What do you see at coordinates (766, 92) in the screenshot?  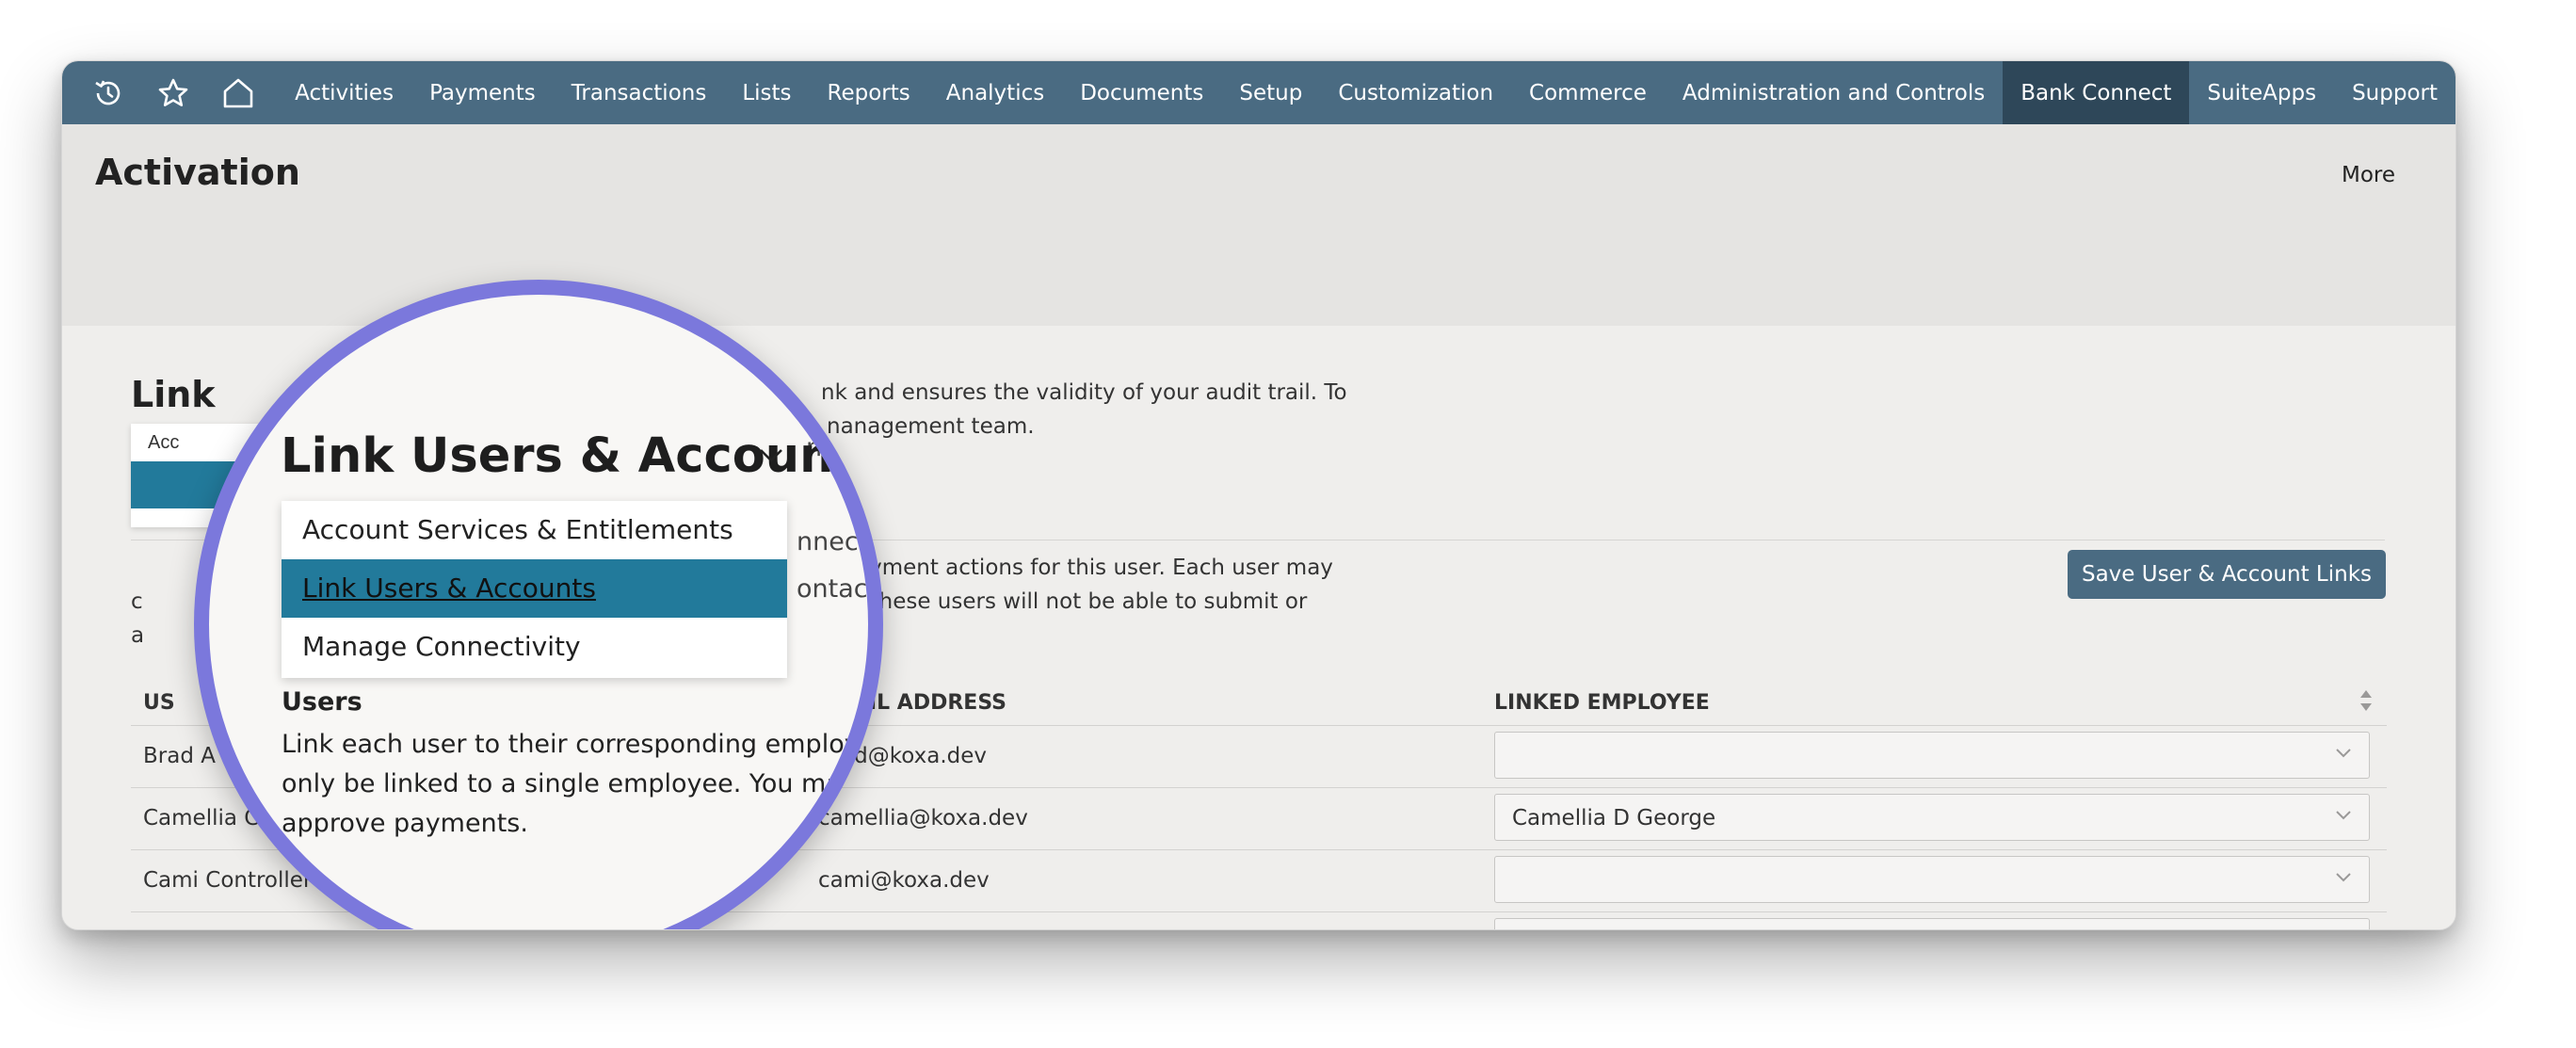 I see `nav-lists: Lists` at bounding box center [766, 92].